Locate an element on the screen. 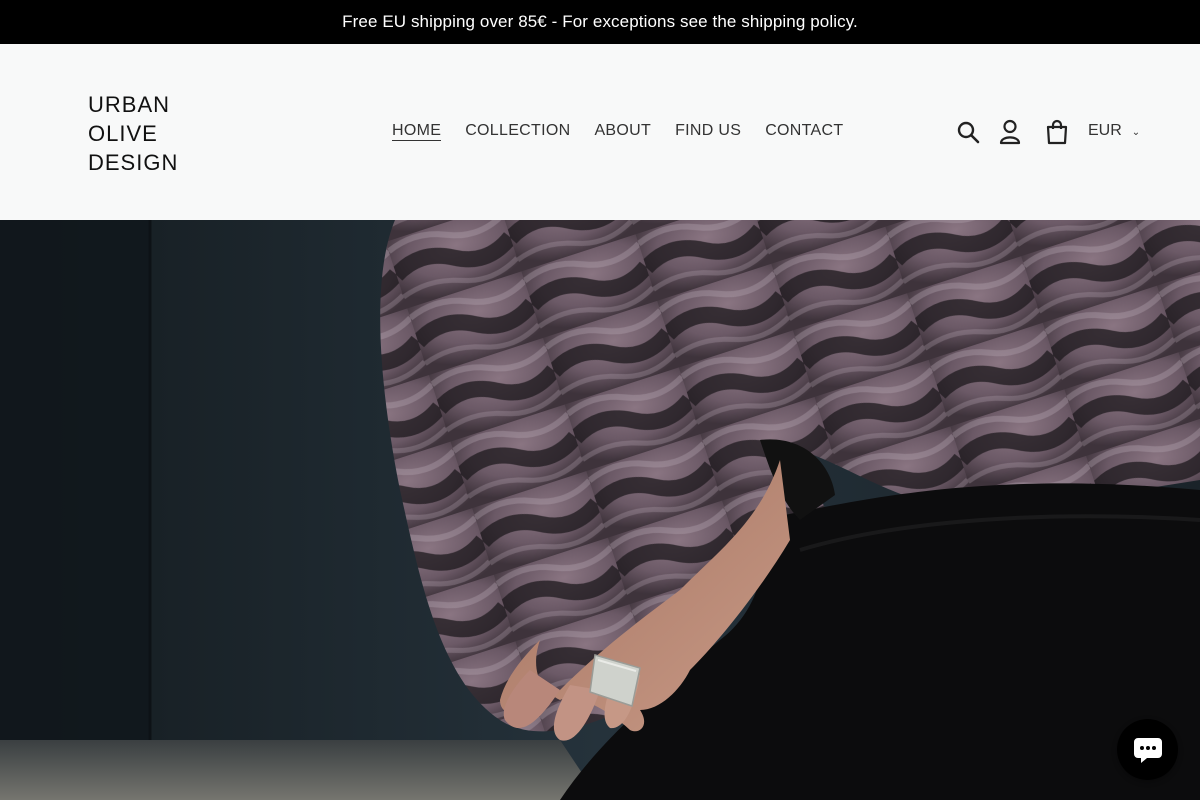 Image resolution: width=1200 pixels, height=800 pixels. cart-button is located at coordinates (1057, 132).